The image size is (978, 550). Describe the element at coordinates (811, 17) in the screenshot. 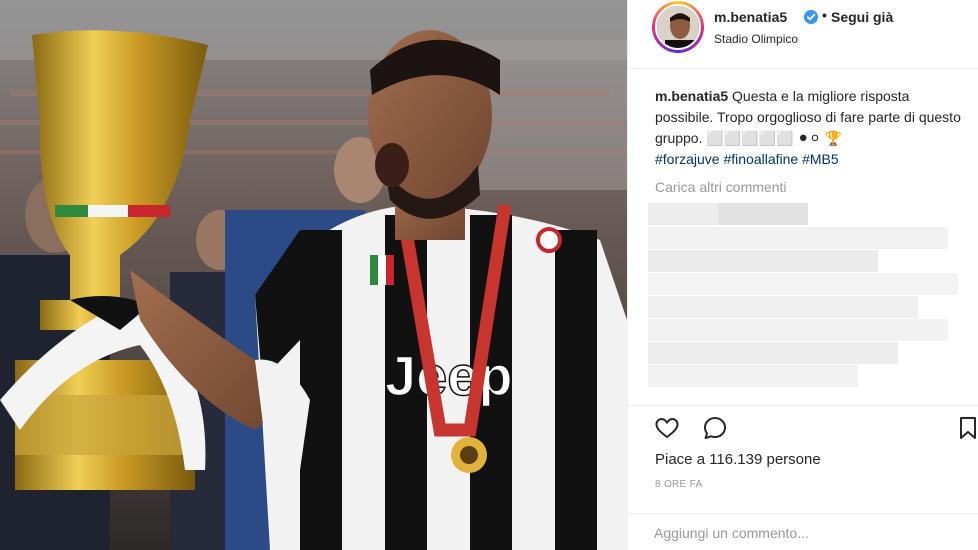

I see `verified-badge-icon` at that location.